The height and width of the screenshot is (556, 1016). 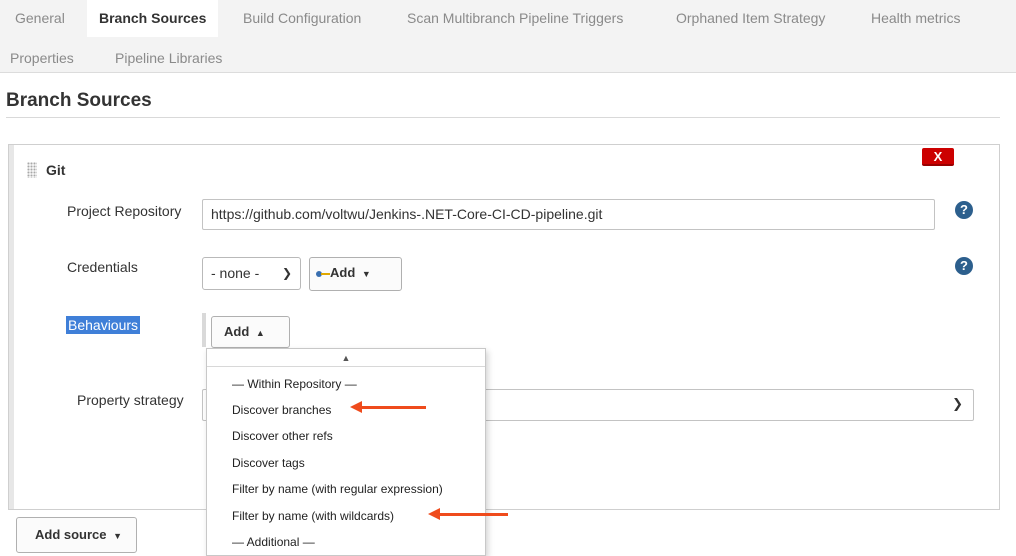 What do you see at coordinates (313, 516) in the screenshot?
I see `menu-item-filter-wildcards: Filter by name (with wildcards)` at bounding box center [313, 516].